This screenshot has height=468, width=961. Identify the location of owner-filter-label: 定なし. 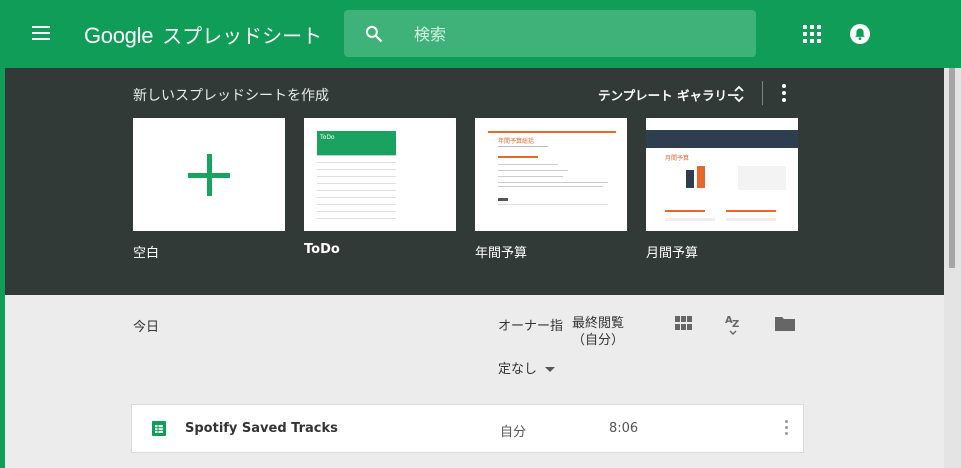
(518, 369).